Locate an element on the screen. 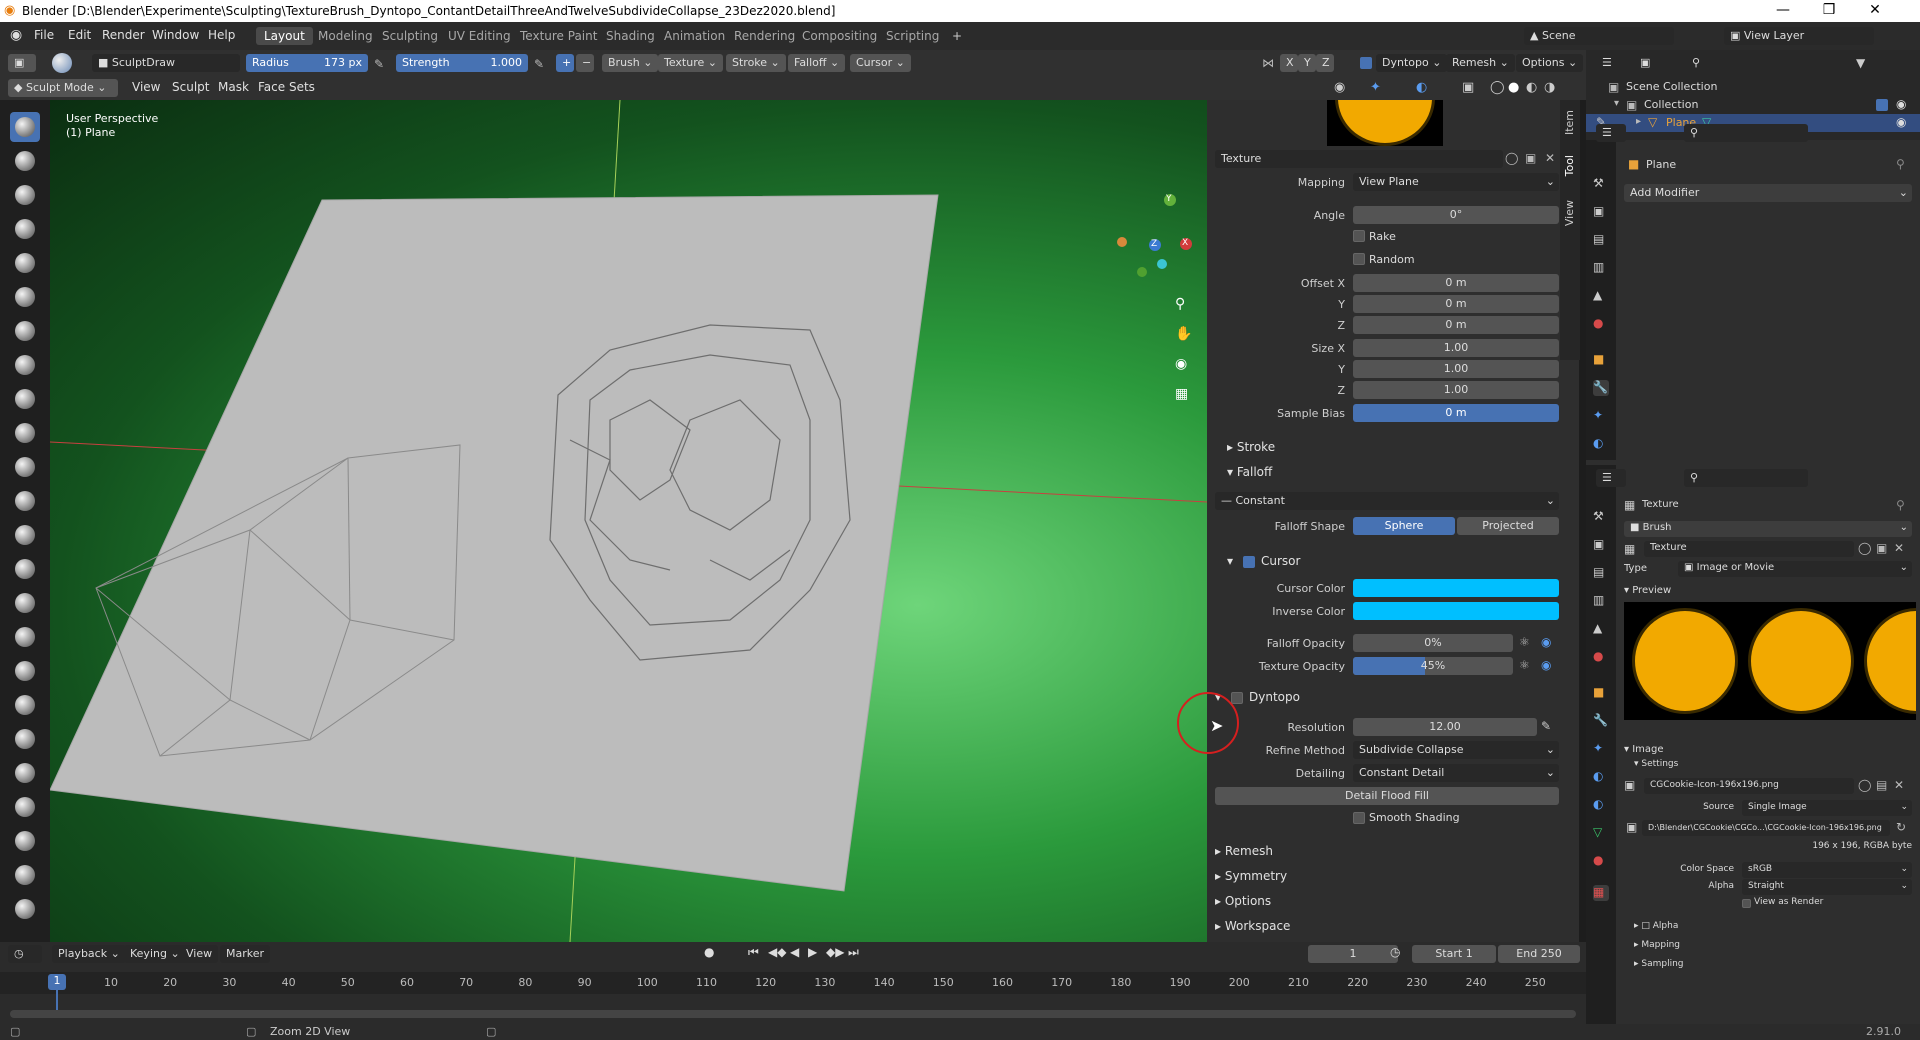 This screenshot has width=1920, height=1040. image-datablock-name: CGCookie-Icon-196x196.png is located at coordinates (1749, 786).